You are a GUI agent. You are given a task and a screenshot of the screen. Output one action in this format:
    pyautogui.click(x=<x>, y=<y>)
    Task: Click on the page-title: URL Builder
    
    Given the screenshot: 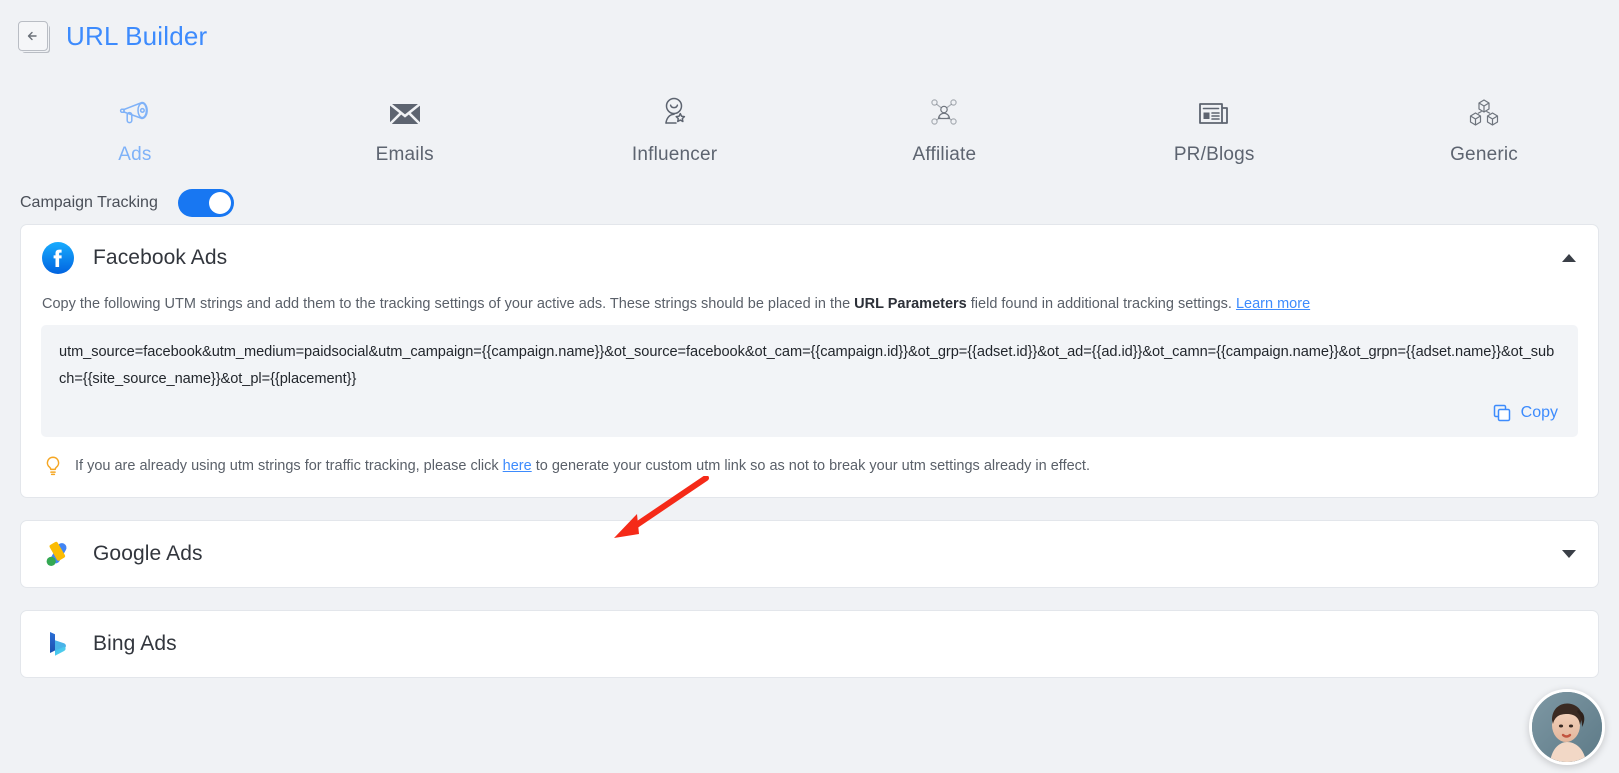 What is the action you would take?
    pyautogui.click(x=137, y=35)
    